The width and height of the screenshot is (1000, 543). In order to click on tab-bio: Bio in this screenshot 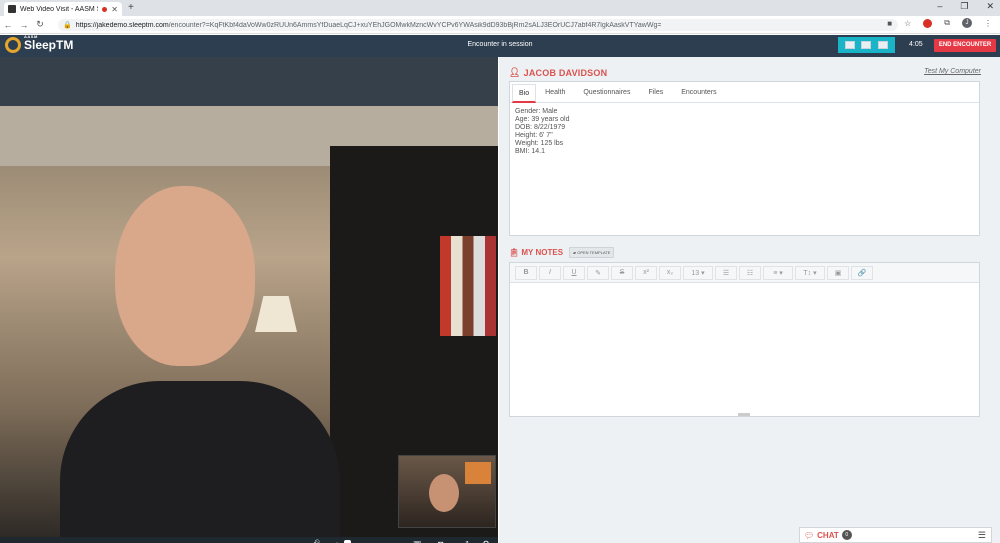, I will do `click(524, 93)`.